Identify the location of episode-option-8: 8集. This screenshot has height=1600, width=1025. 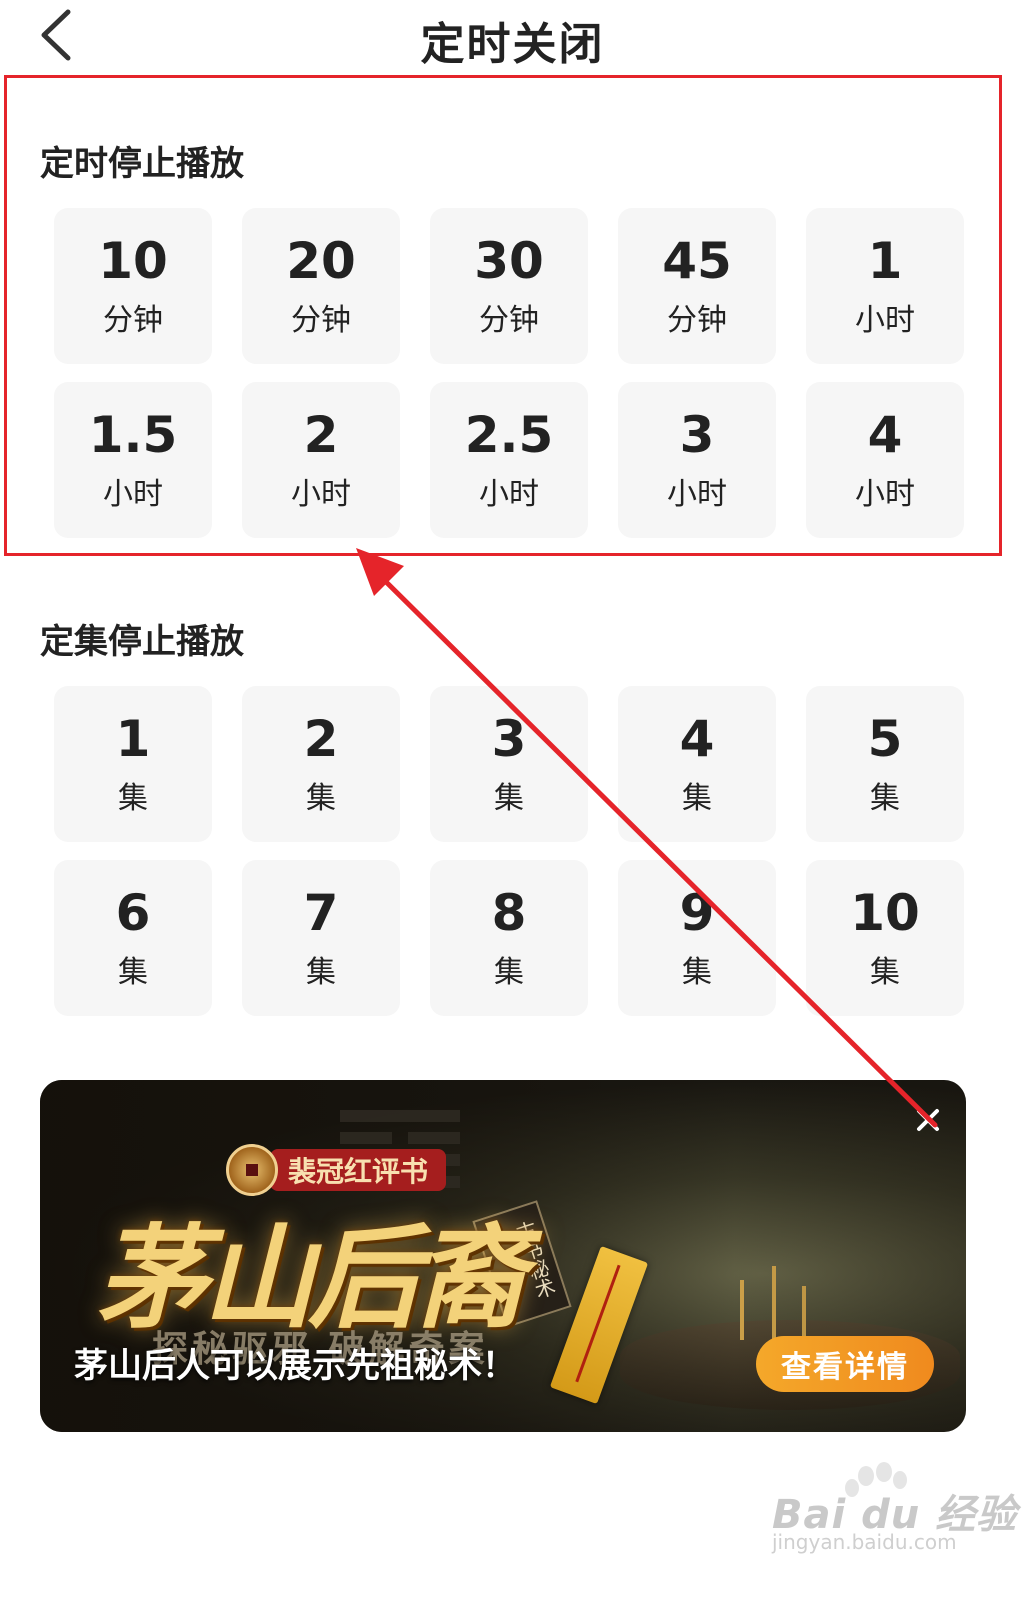
(509, 938).